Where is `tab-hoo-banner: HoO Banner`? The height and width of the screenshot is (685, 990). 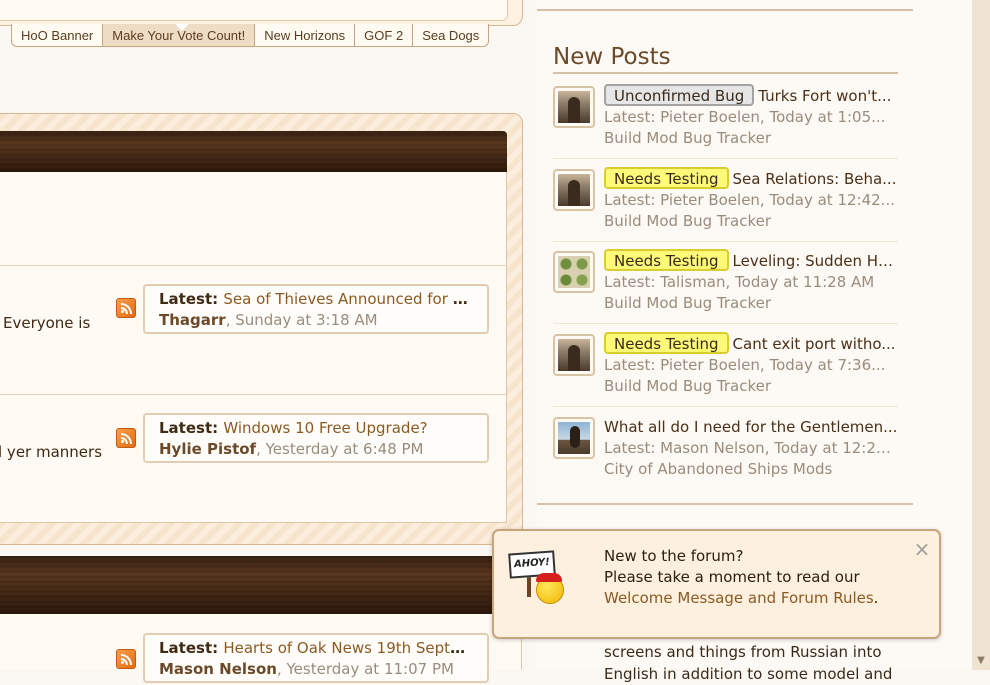 tab-hoo-banner: HoO Banner is located at coordinates (57, 35).